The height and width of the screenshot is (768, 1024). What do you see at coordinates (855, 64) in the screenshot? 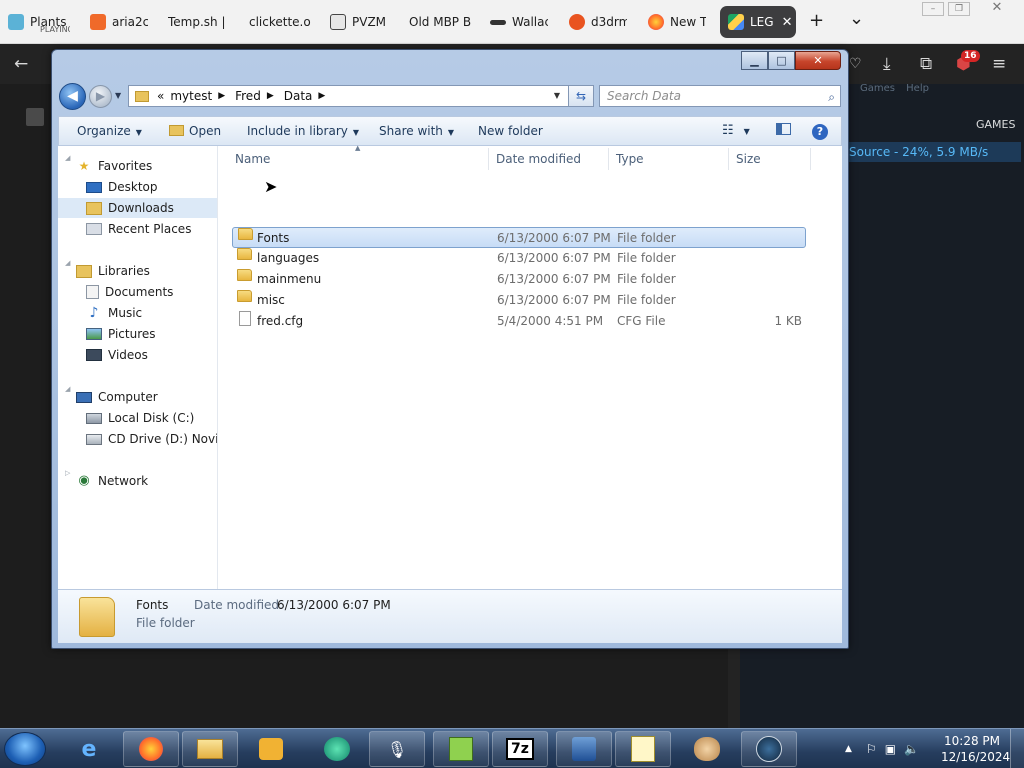
I see `pocket-icon: ♡` at bounding box center [855, 64].